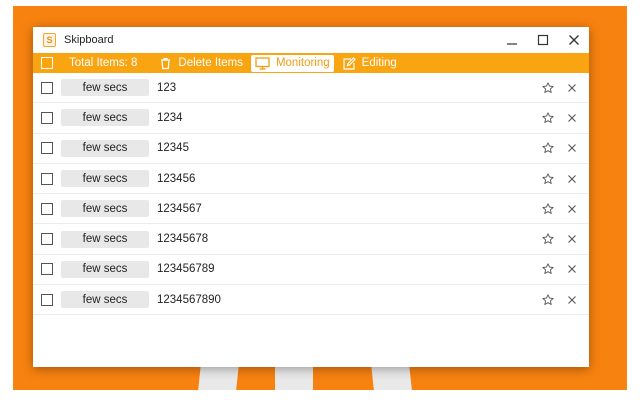 The width and height of the screenshot is (640, 400). I want to click on delete-items-label: Delete Items, so click(210, 63).